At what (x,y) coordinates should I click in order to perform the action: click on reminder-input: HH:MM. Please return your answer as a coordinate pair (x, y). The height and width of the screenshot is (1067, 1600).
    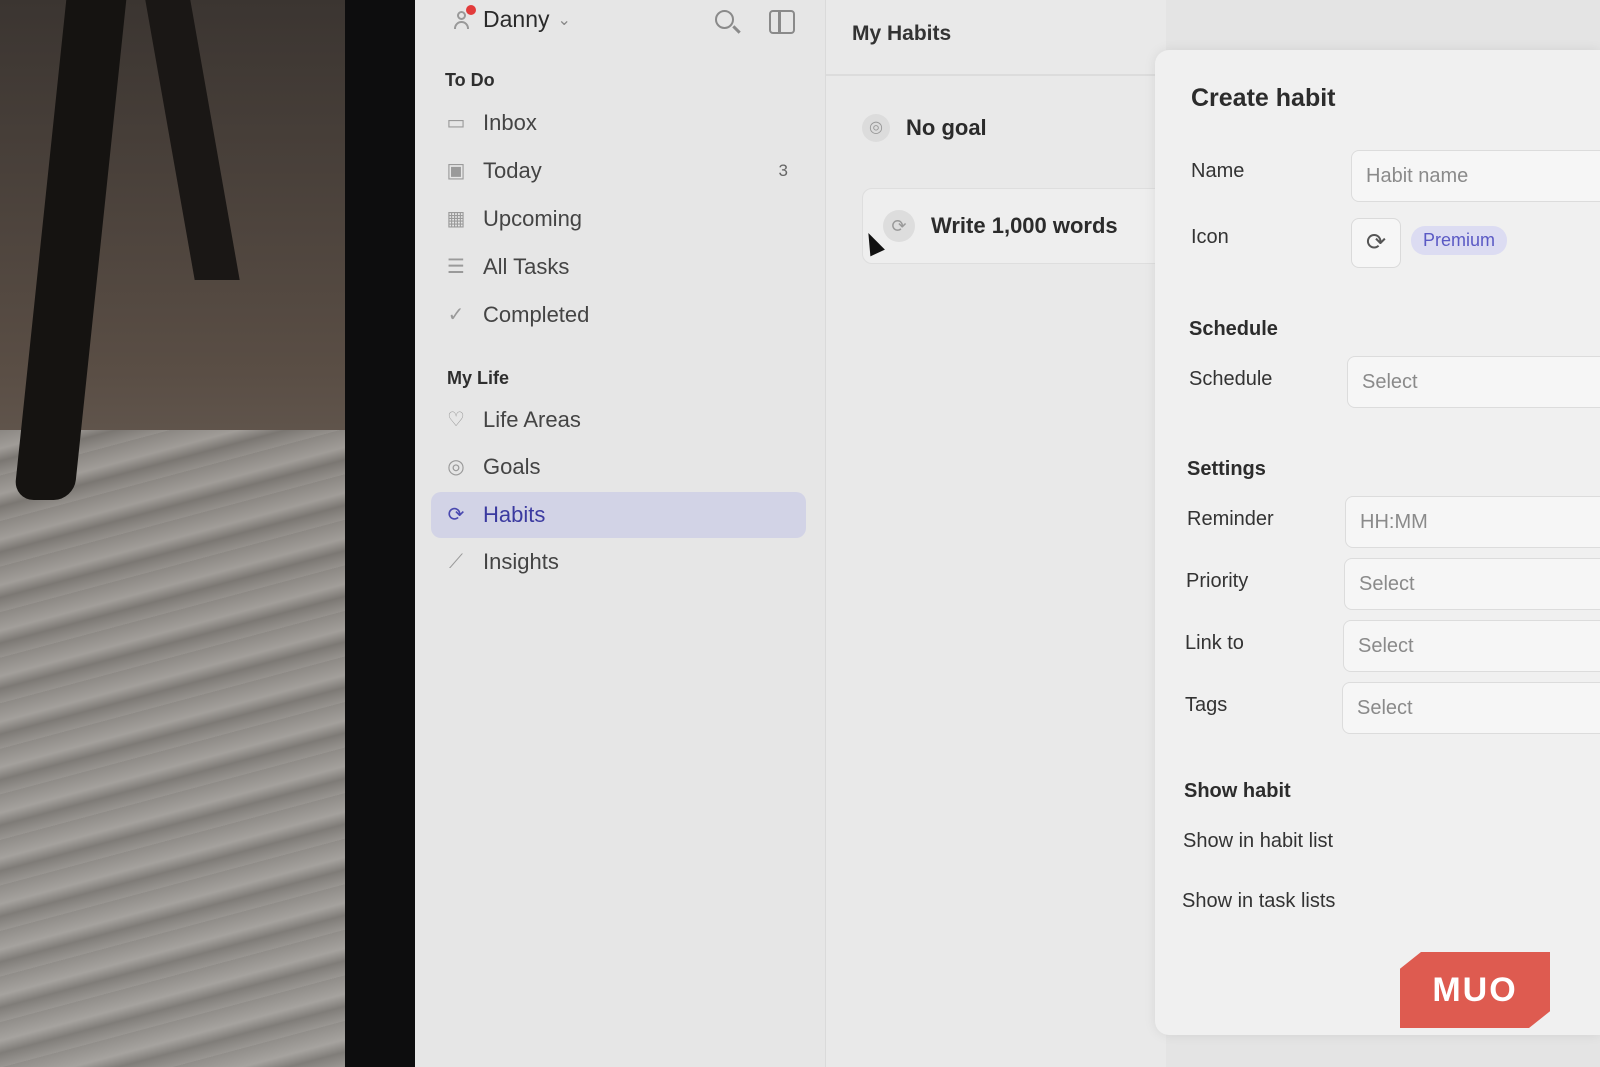
    Looking at the image, I should click on (1472, 522).